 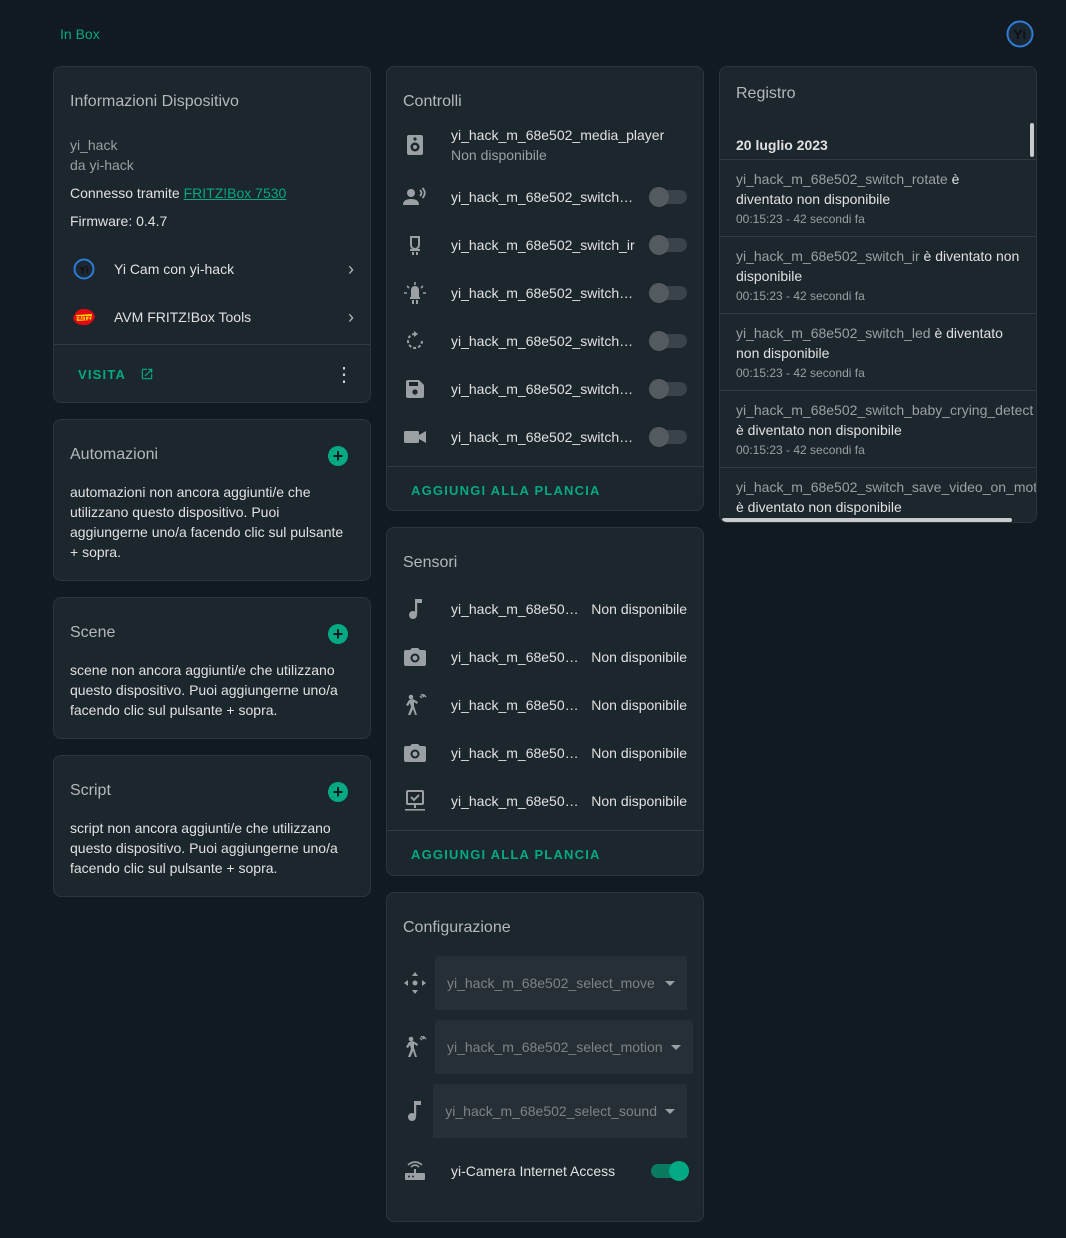 I want to click on internet-access-toggle, so click(x=670, y=1171).